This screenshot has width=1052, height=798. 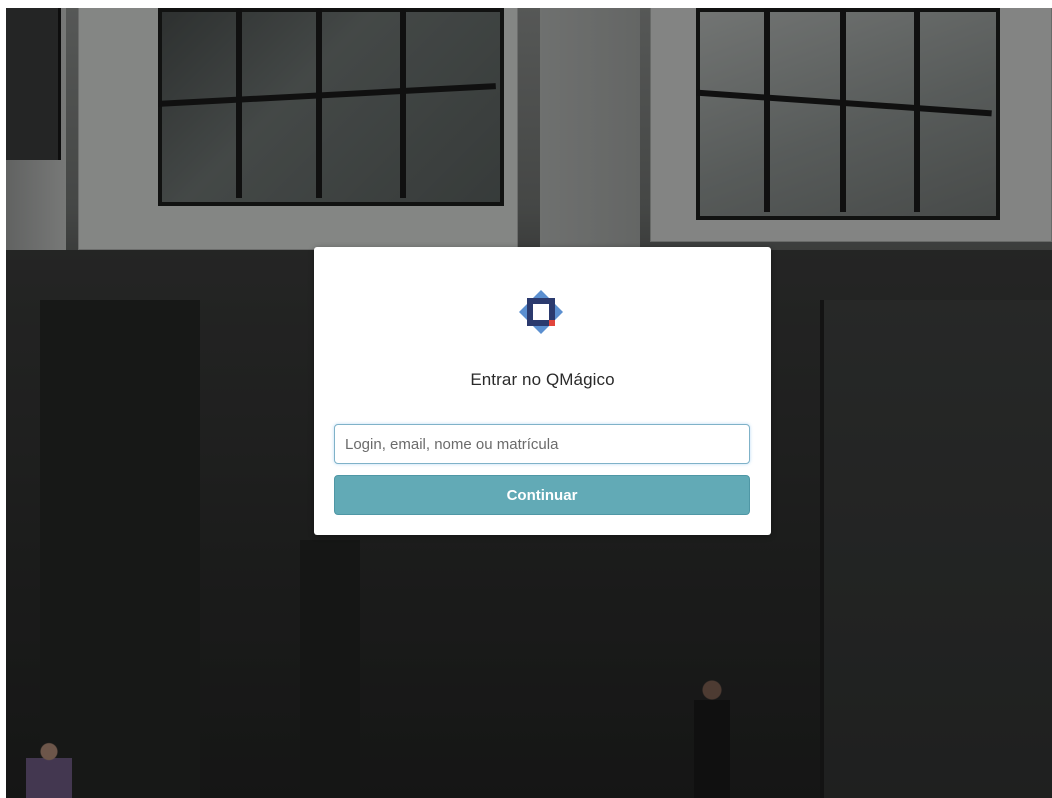 I want to click on continue-button: Continuar, so click(x=542, y=495).